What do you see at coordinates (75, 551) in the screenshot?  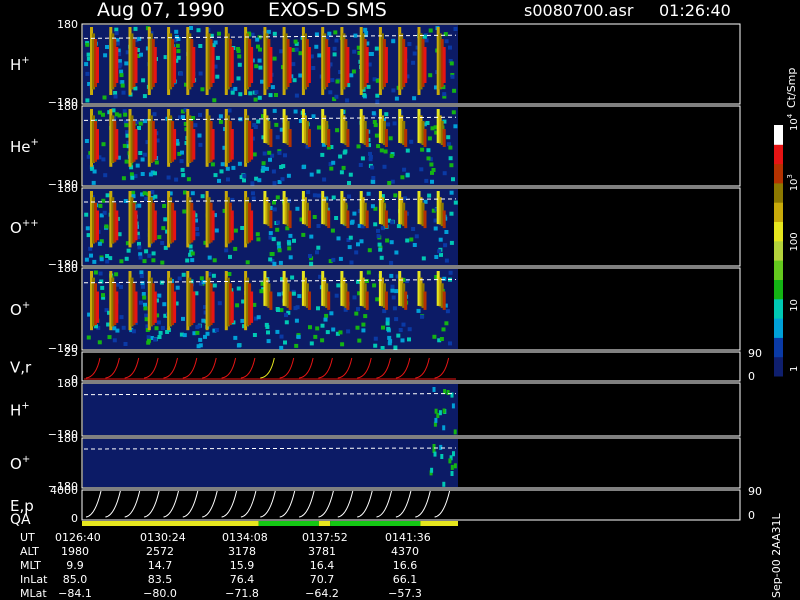 I see `orbit-value: 1980` at bounding box center [75, 551].